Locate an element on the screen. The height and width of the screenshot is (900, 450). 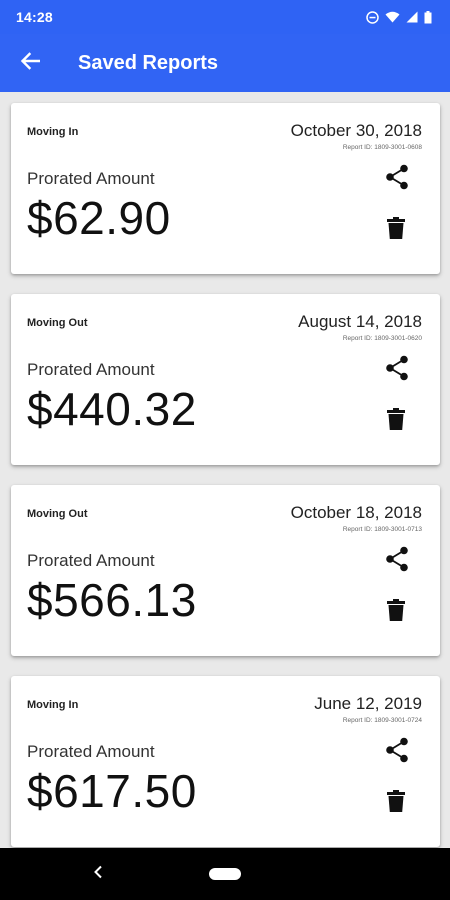
battery-icon is located at coordinates (428, 17).